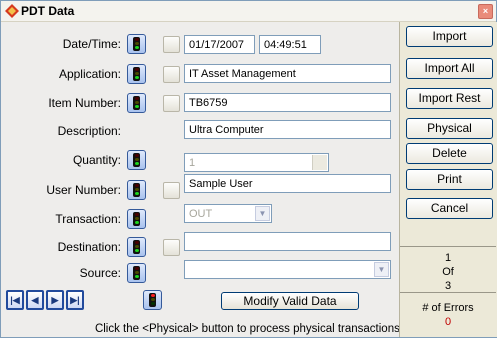 The height and width of the screenshot is (338, 497). I want to click on source-traffic-light-icon, so click(136, 273).